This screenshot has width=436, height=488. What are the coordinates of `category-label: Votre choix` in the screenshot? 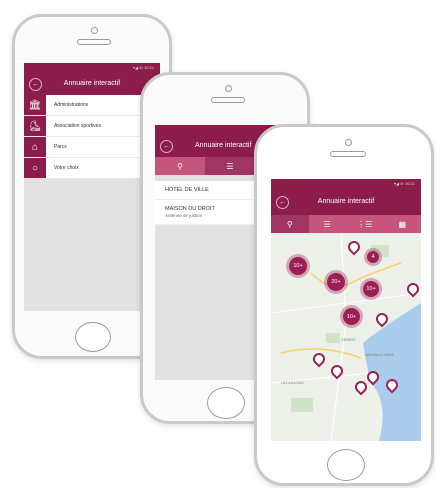 It's located at (66, 168).